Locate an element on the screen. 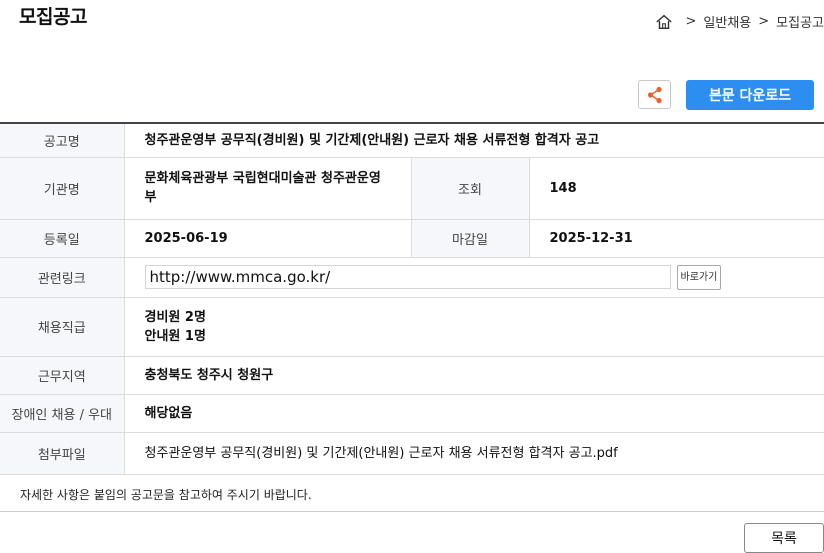  table-row: 등록일 2025-06-19 마감일 2025-12-31 is located at coordinates (412, 238).